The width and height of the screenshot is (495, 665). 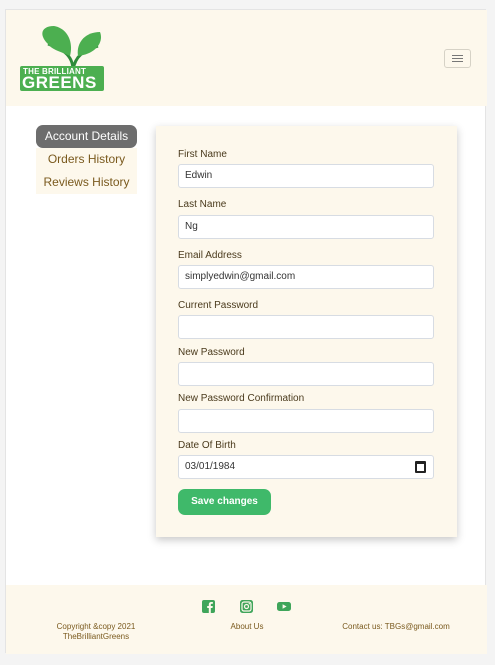 I want to click on new-password-label: New Password, so click(x=211, y=352).